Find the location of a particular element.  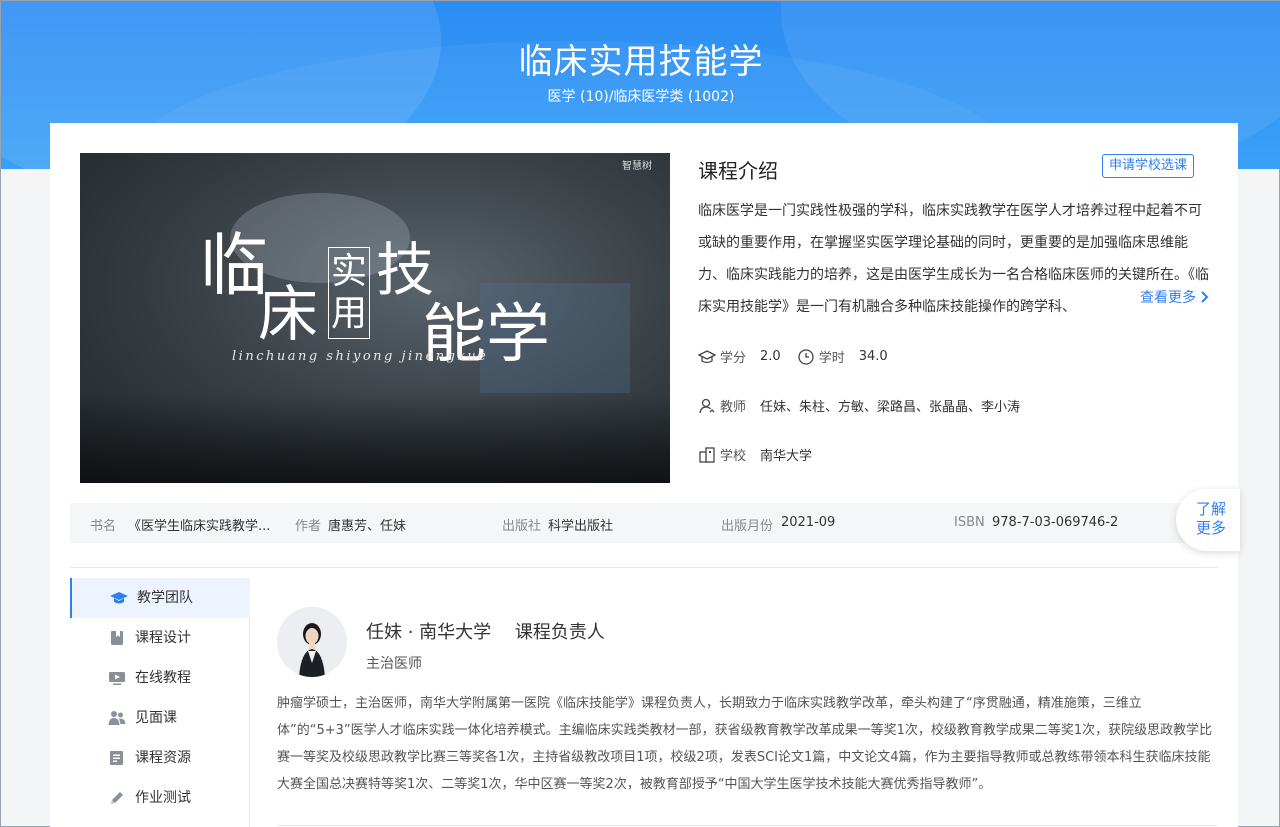

school-label: 学校 is located at coordinates (733, 456).